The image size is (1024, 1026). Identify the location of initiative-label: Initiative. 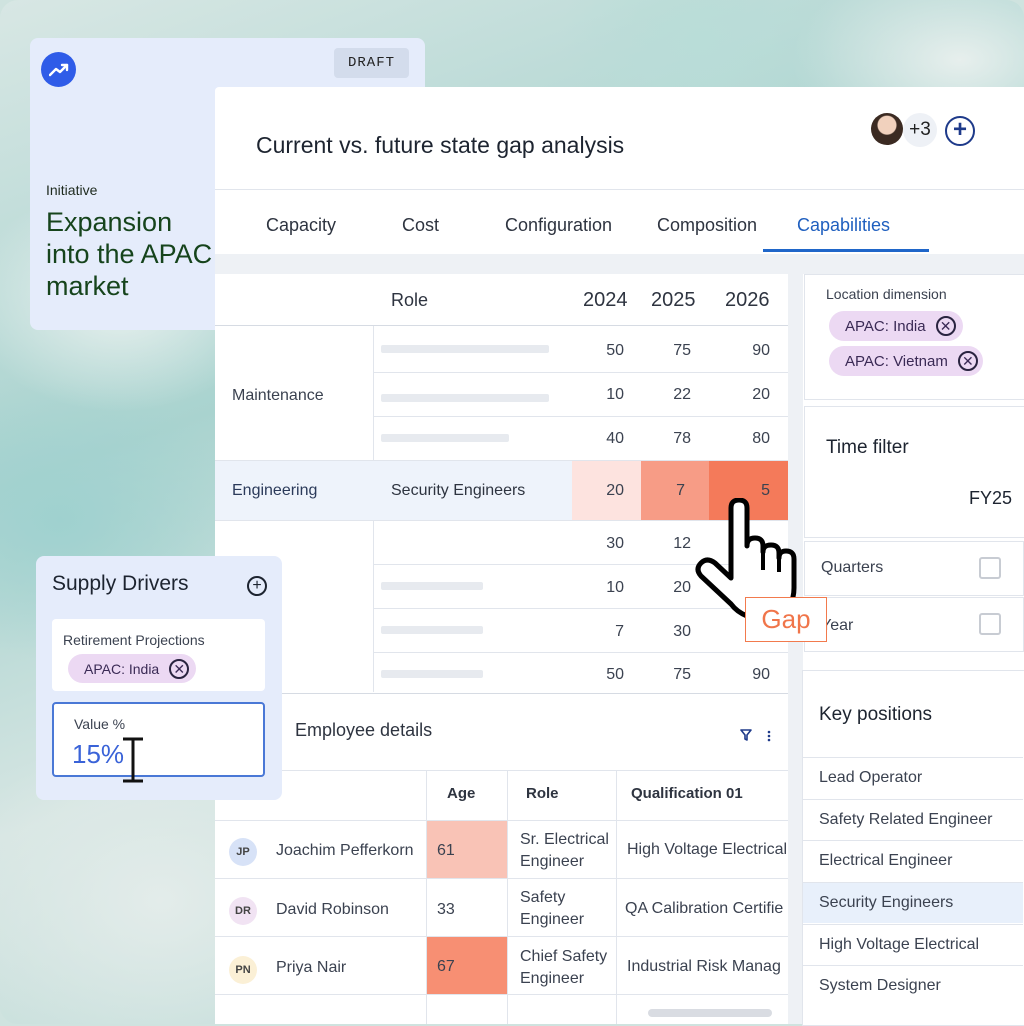
(72, 190).